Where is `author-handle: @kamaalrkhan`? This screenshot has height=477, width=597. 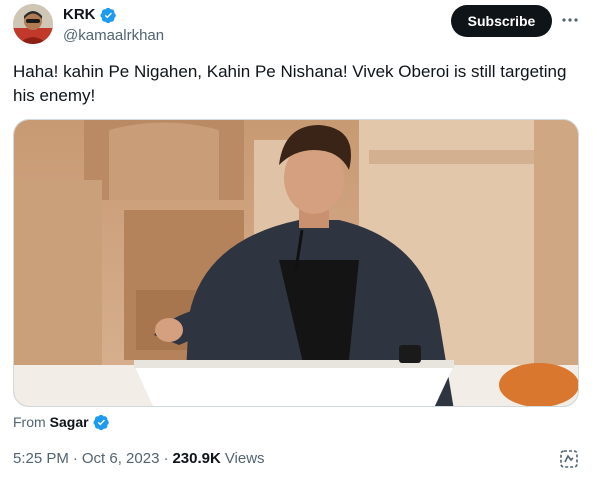
author-handle: @kamaalrkhan is located at coordinates (113, 36).